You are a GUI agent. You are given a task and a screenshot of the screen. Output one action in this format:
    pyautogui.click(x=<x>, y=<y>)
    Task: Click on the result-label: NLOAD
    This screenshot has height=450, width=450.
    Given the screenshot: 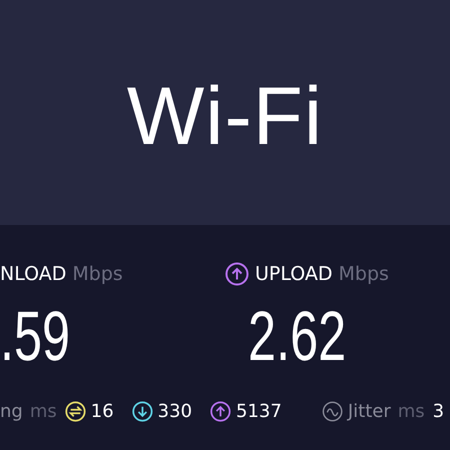 What is the action you would take?
    pyautogui.click(x=33, y=274)
    